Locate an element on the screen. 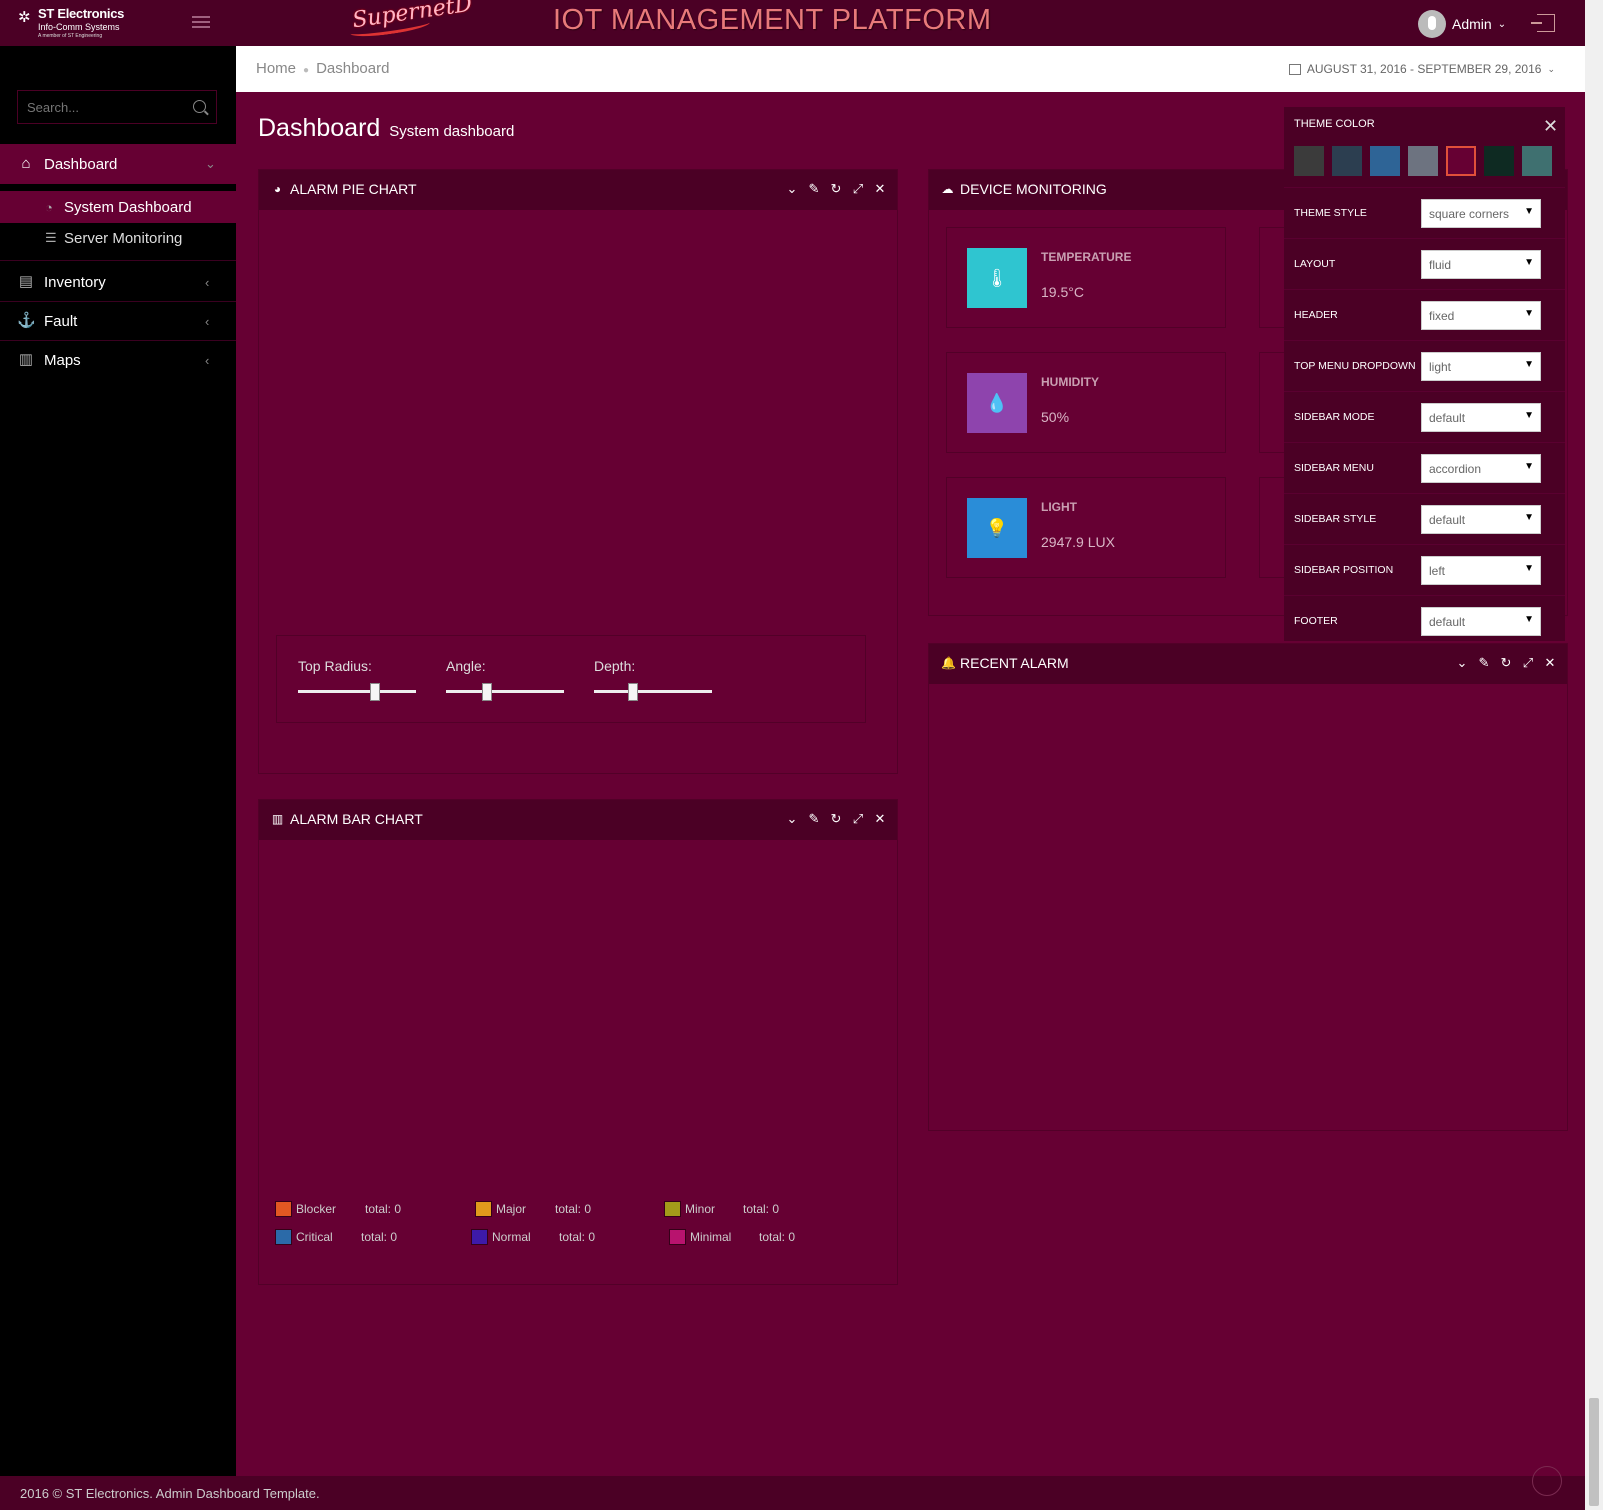 The height and width of the screenshot is (1510, 1603). top-radius-slider: Top Radius: is located at coordinates (358, 679).